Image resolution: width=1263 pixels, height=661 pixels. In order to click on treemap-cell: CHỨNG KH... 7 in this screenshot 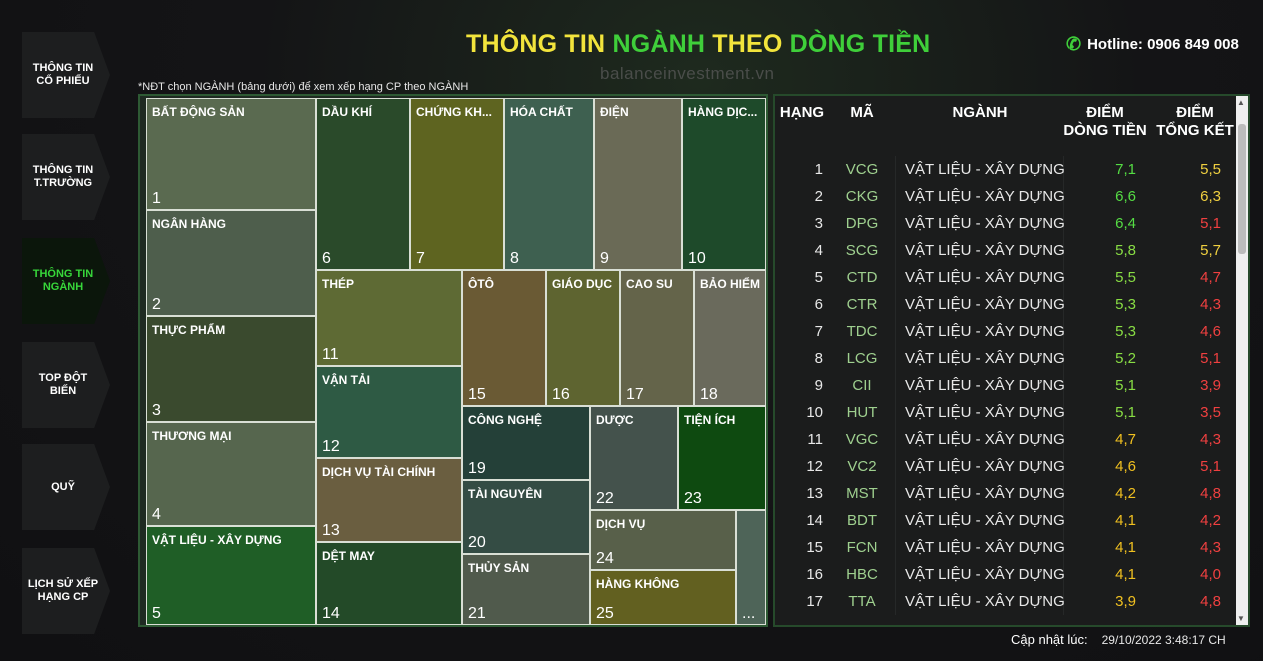, I will do `click(457, 184)`.